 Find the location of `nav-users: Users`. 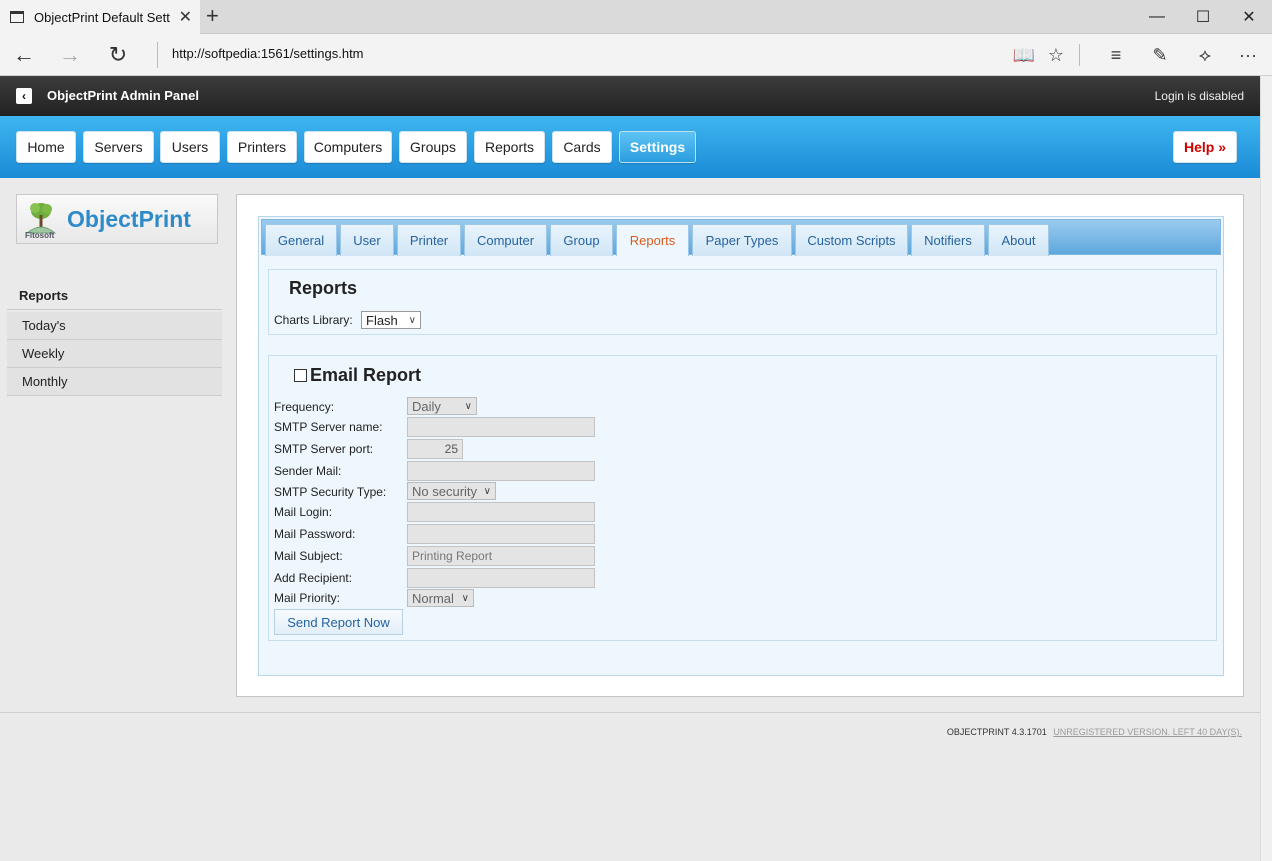

nav-users: Users is located at coordinates (190, 147).